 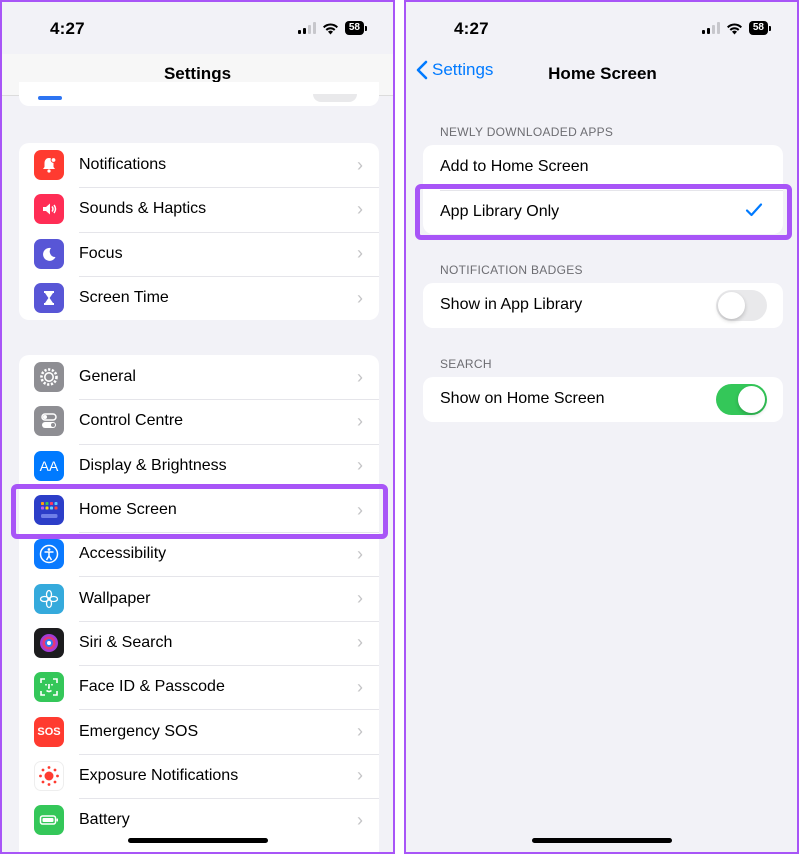 I want to click on face-id-icon, so click(x=49, y=687).